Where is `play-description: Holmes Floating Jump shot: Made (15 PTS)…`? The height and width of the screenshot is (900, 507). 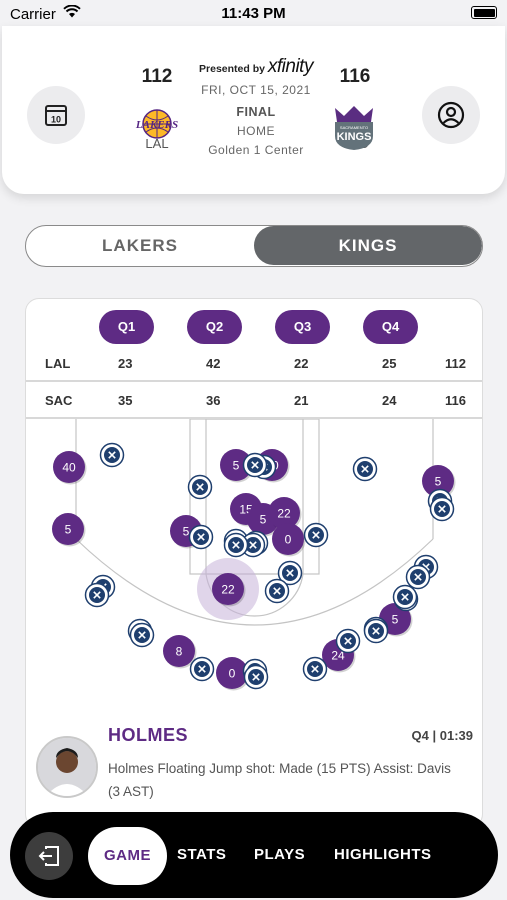 play-description: Holmes Floating Jump shot: Made (15 PTS)… is located at coordinates (279, 780).